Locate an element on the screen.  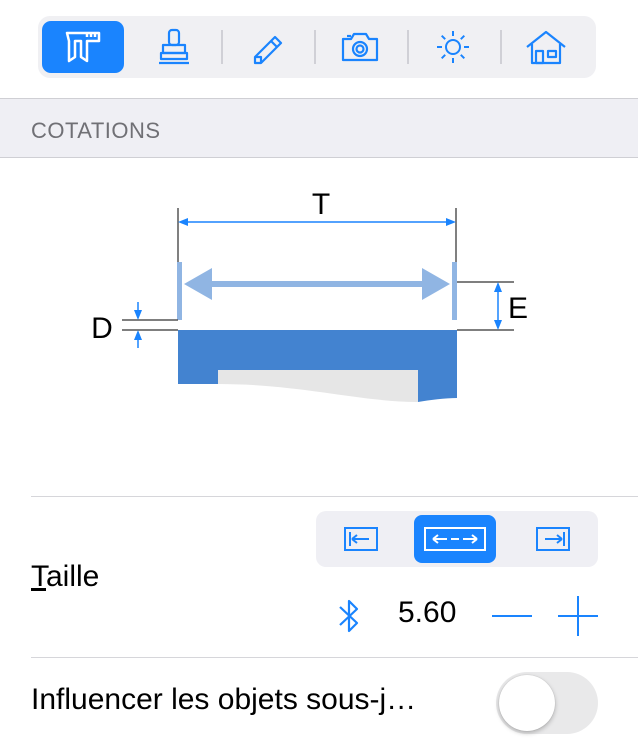
material-cut is located at coordinates (318, 386).